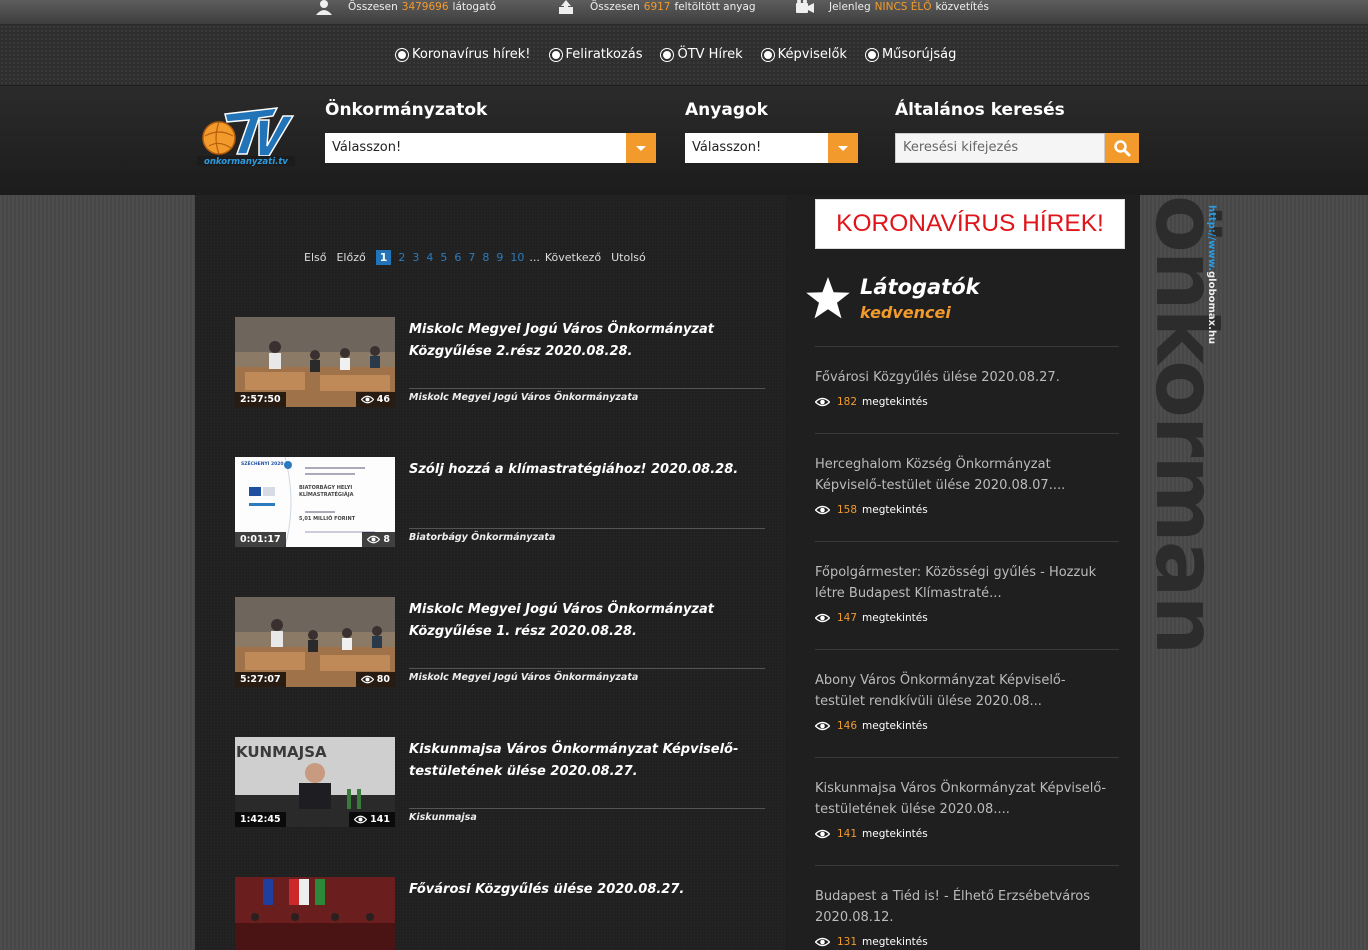  I want to click on nav-label: Feliratkozás, so click(604, 54).